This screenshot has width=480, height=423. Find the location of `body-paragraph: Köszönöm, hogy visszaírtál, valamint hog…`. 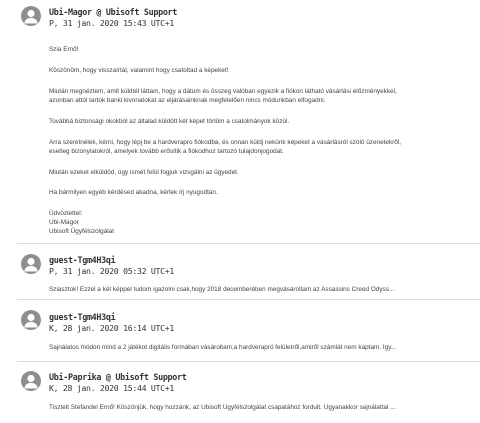

body-paragraph: Köszönöm, hogy visszaírtál, valamint hog… is located at coordinates (139, 70).